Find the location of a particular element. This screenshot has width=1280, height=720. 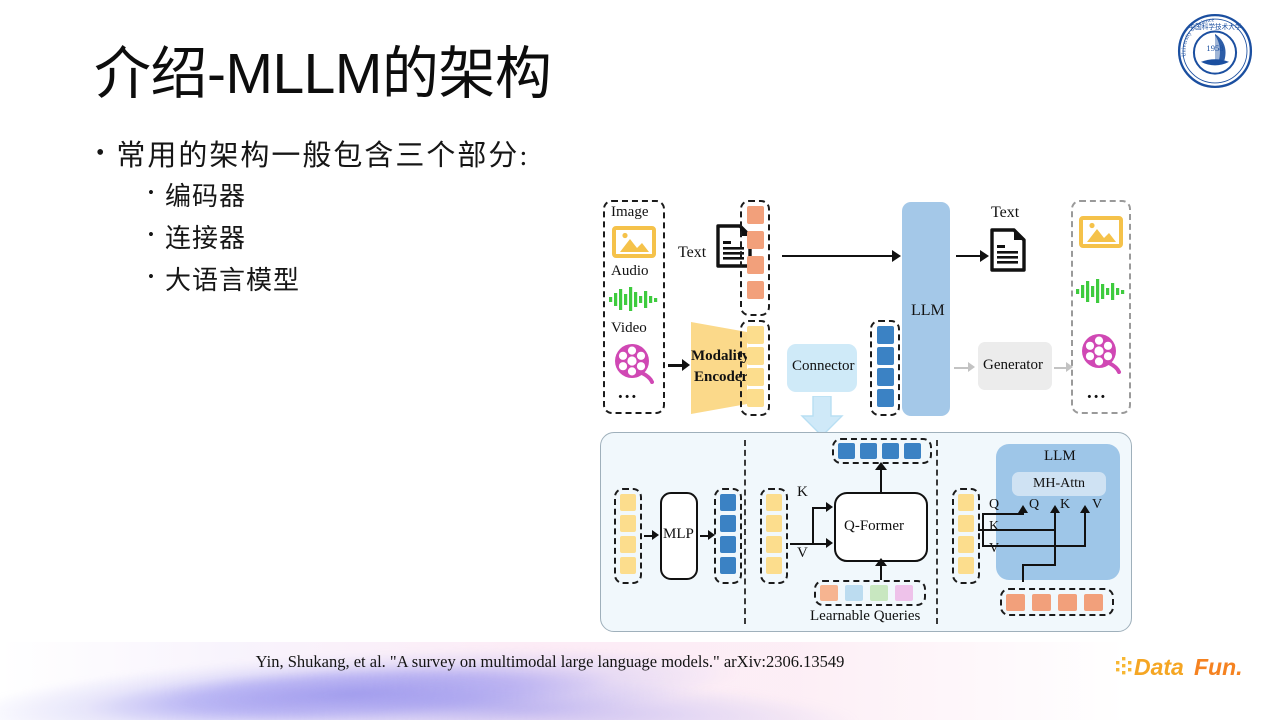

svg-text: Fun. is located at coordinates (1218, 667).